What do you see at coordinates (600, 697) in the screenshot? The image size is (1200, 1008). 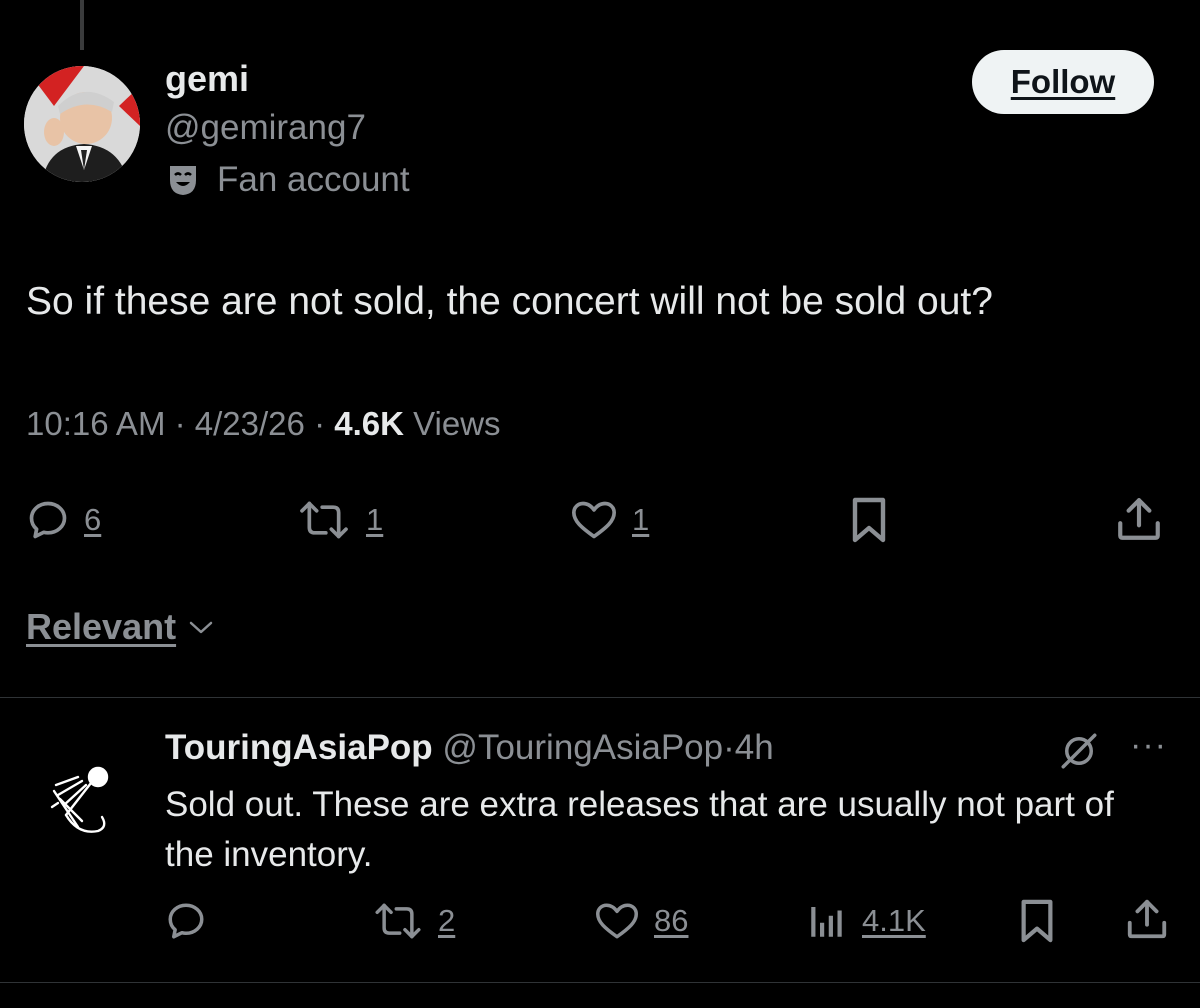 I see `section-divider` at bounding box center [600, 697].